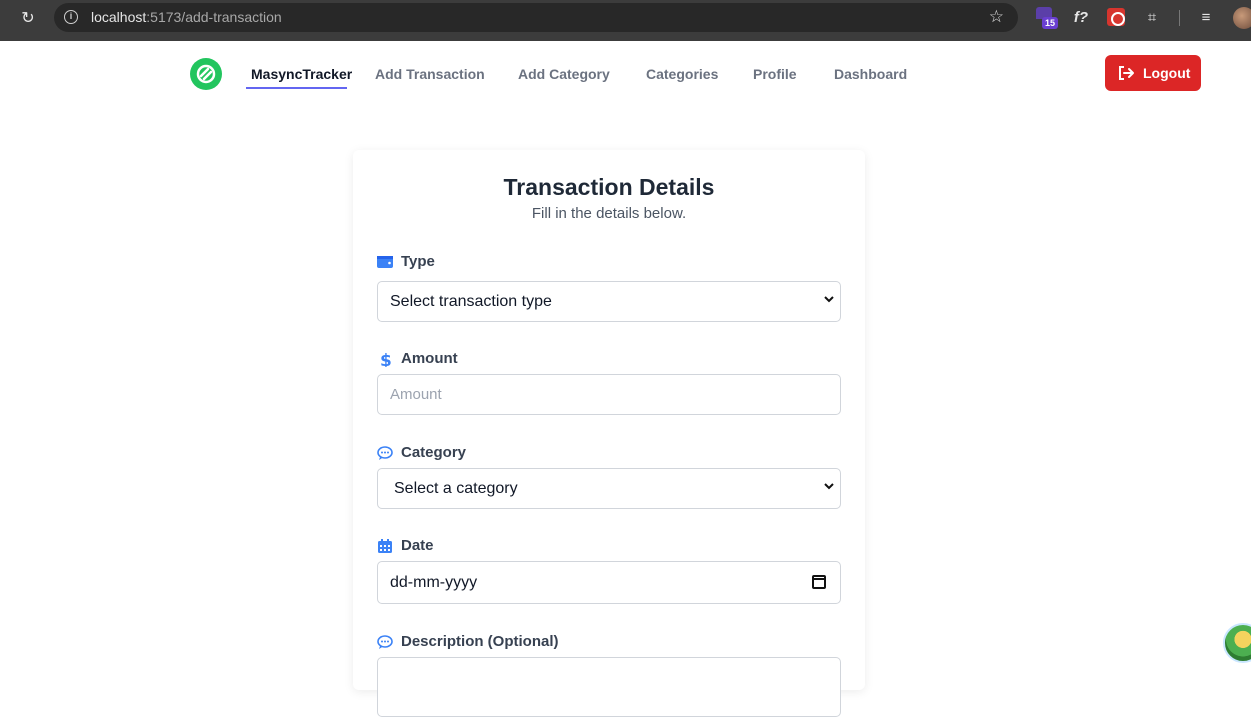 Image resolution: width=1251 pixels, height=717 pixels. I want to click on site-info-icon: i, so click(71, 17).